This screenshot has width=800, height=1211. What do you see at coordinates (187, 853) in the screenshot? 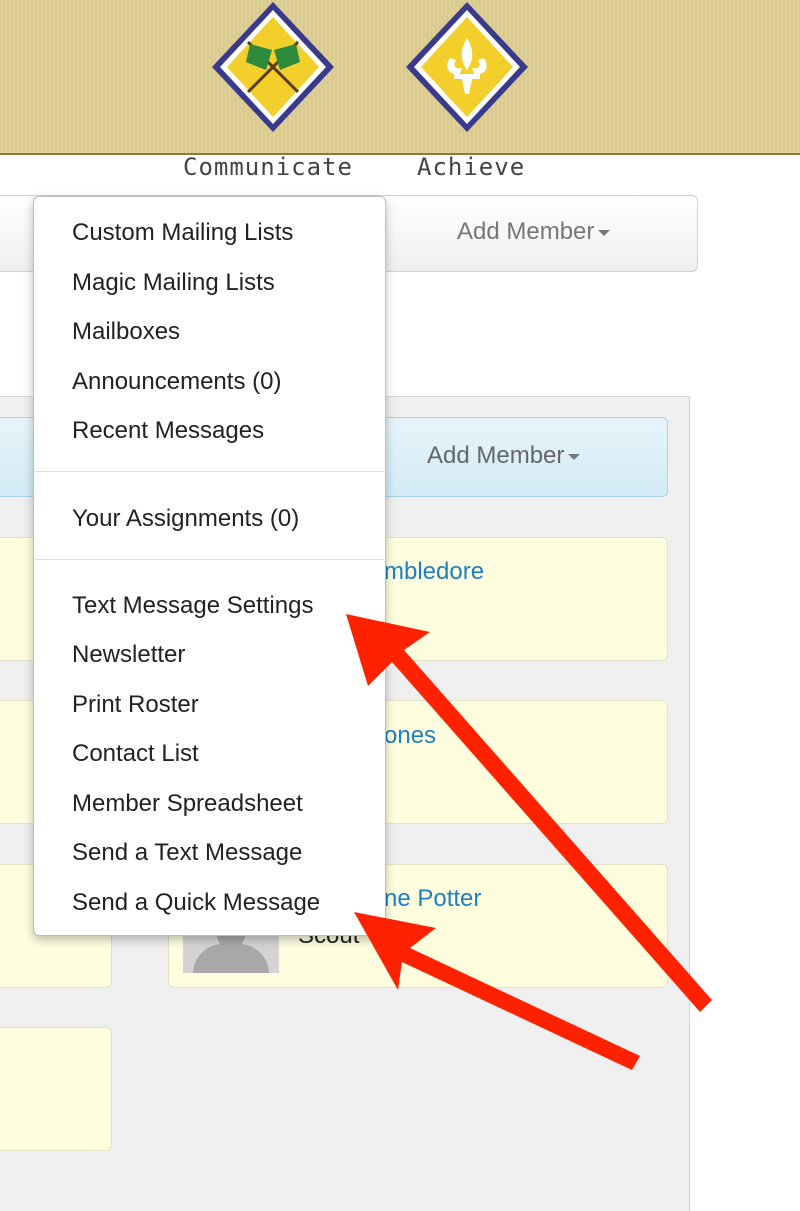
I see `menu-item-send-text-message: Send a Text Message` at bounding box center [187, 853].